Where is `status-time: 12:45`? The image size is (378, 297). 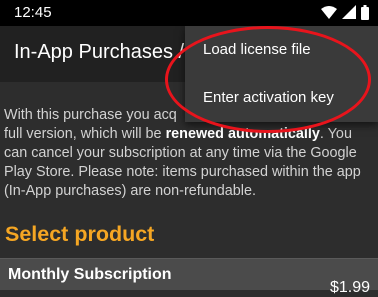 status-time: 12:45 is located at coordinates (33, 12).